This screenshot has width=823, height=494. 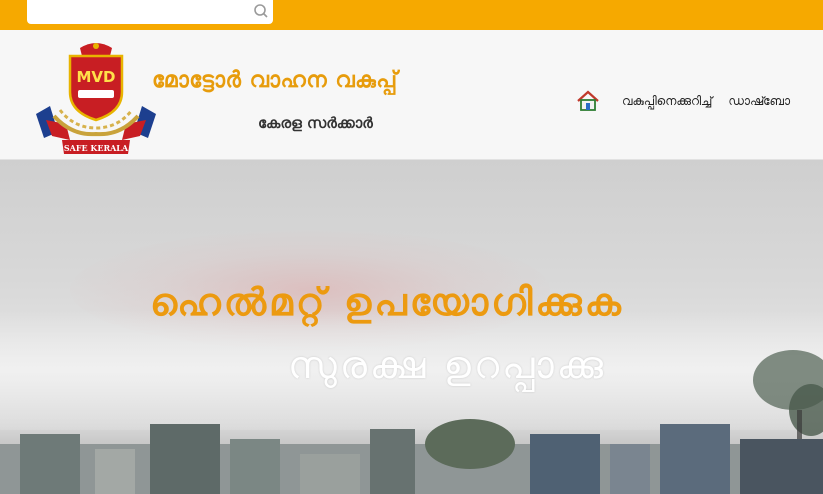 I want to click on hero-headline: ഹെൽമറ്റ് ഉപയോഗിക്കുക, so click(x=387, y=302).